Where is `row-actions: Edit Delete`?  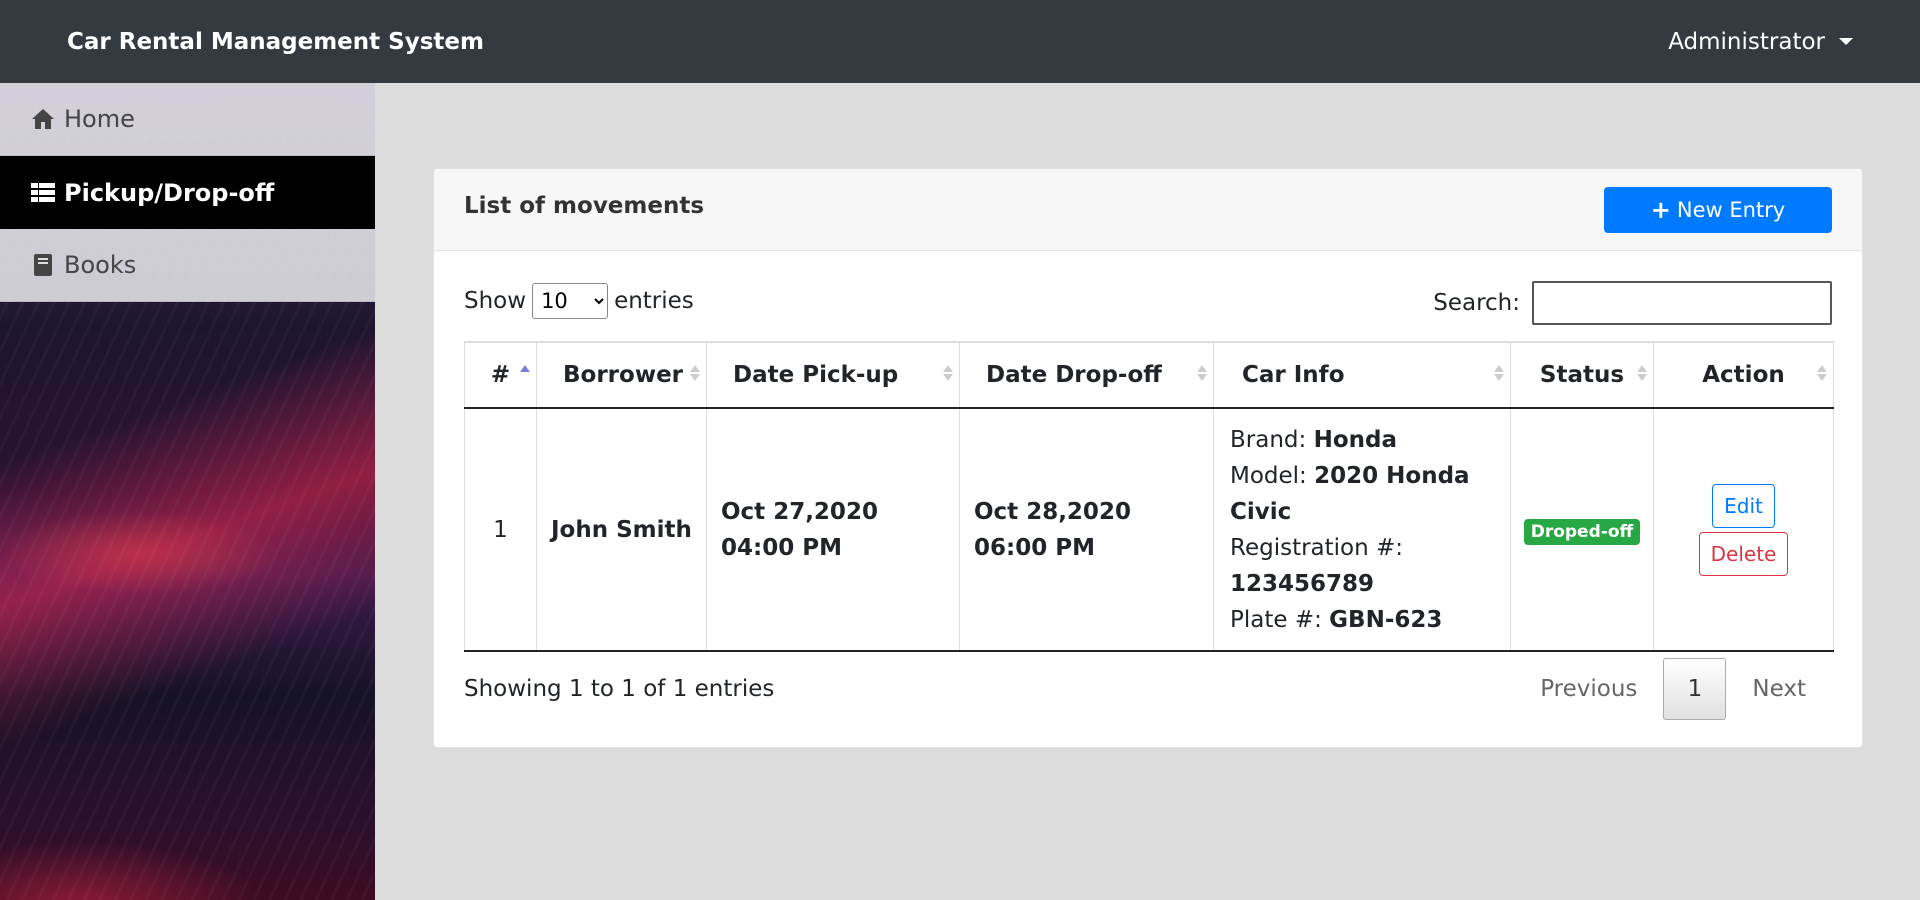
row-actions: Edit Delete is located at coordinates (1743, 529).